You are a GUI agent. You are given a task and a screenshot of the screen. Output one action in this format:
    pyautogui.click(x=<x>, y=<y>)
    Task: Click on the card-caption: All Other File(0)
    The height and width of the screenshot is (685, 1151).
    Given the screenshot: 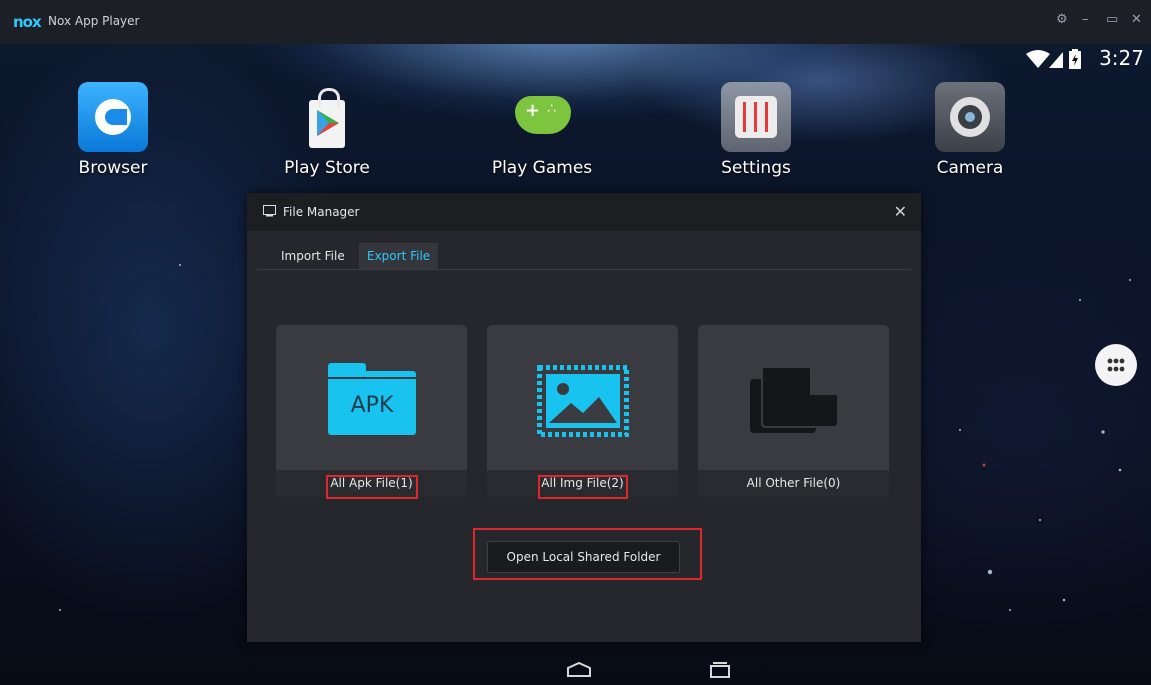 What is the action you would take?
    pyautogui.click(x=793, y=483)
    